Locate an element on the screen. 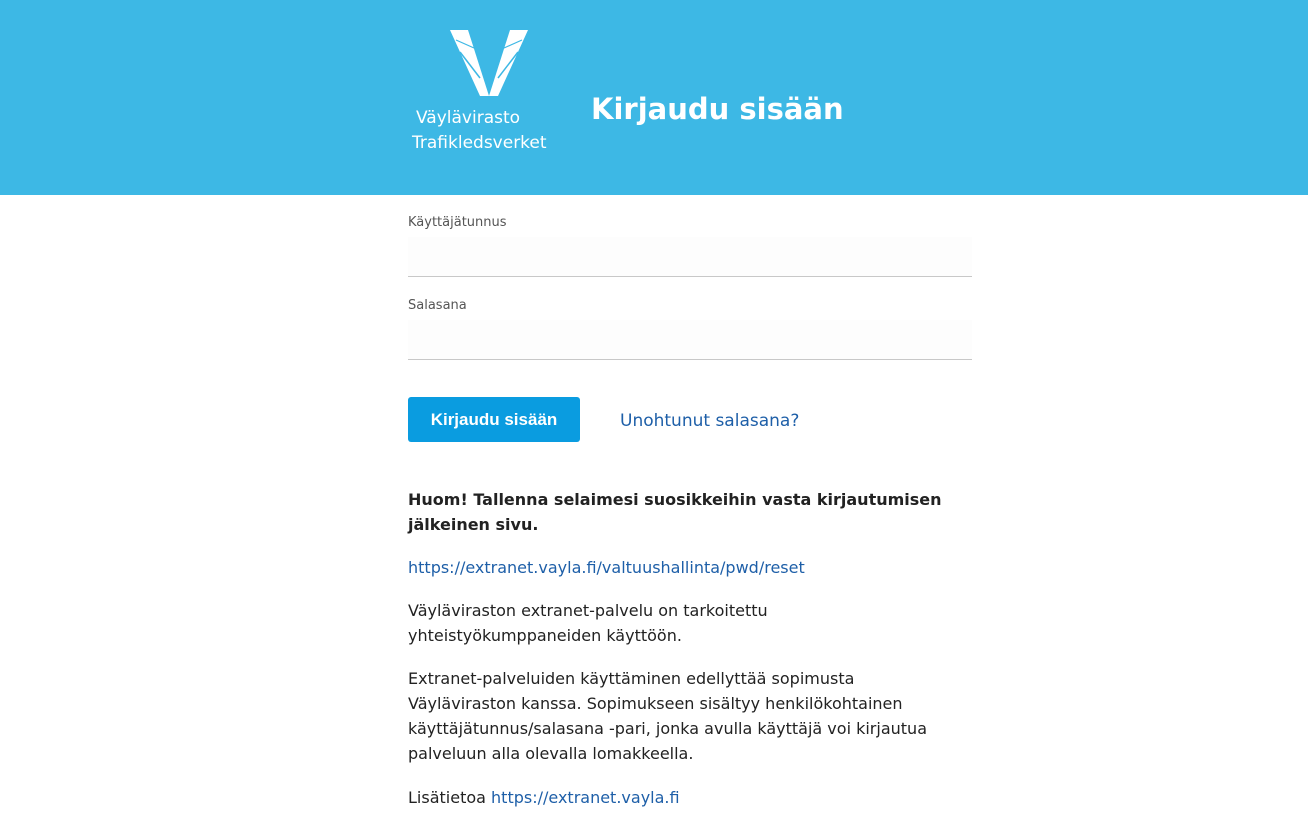 Image resolution: width=1308 pixels, height=836 pixels. page-title: Kirjaudu sisään is located at coordinates (717, 109).